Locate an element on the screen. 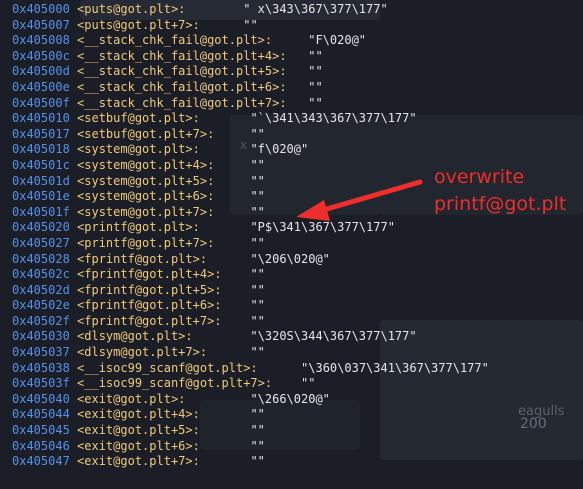 The image size is (583, 489). annotation-line-2: printf@got.plt is located at coordinates (500, 204).